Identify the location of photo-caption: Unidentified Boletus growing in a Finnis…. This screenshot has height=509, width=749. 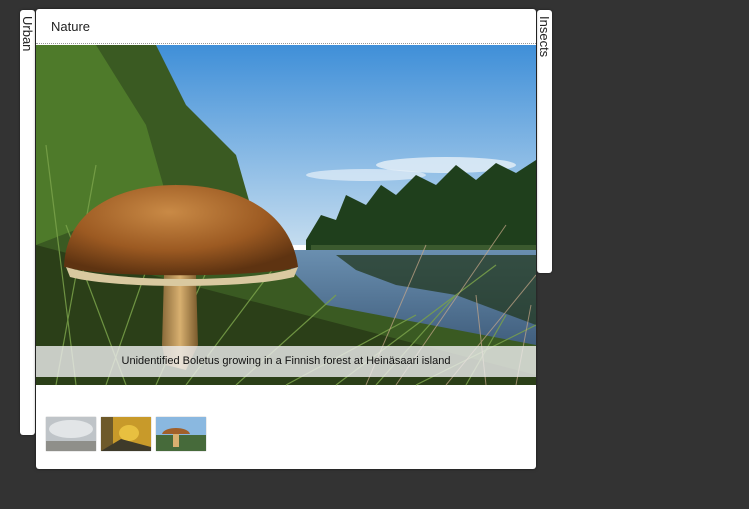
(286, 361).